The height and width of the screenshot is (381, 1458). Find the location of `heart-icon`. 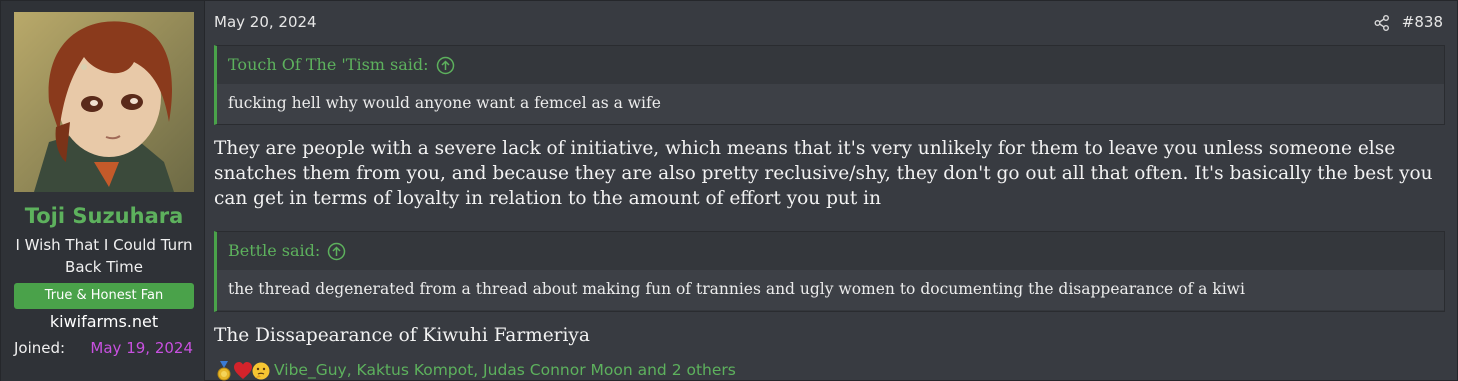

heart-icon is located at coordinates (243, 370).